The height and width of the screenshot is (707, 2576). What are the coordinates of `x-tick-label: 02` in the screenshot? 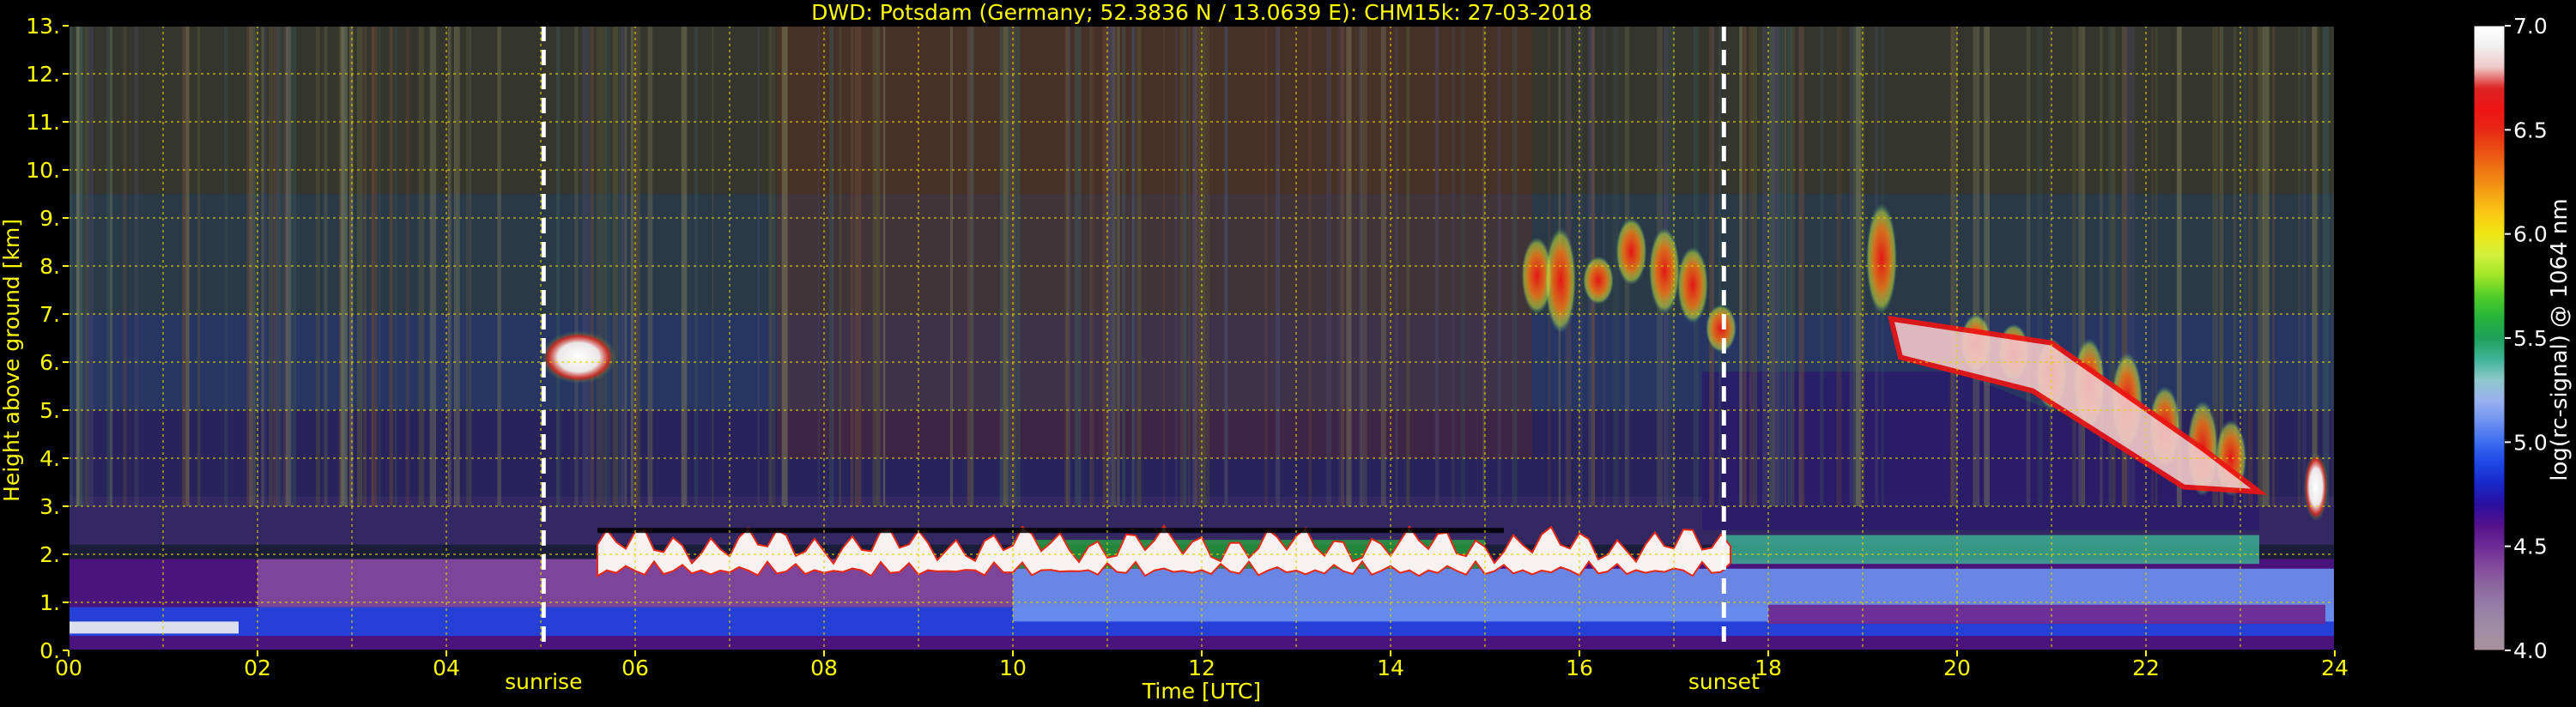 It's located at (257, 668).